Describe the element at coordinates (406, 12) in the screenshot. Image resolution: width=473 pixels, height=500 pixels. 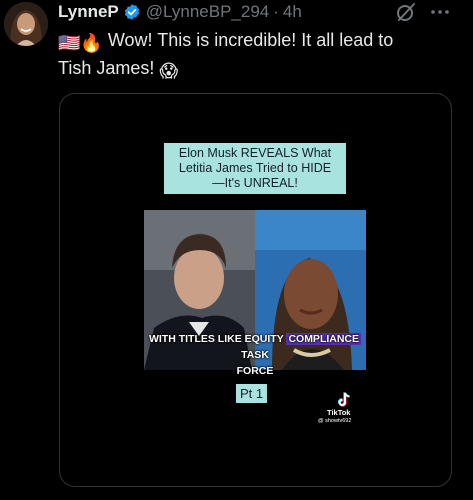
I see `grok-icon` at that location.